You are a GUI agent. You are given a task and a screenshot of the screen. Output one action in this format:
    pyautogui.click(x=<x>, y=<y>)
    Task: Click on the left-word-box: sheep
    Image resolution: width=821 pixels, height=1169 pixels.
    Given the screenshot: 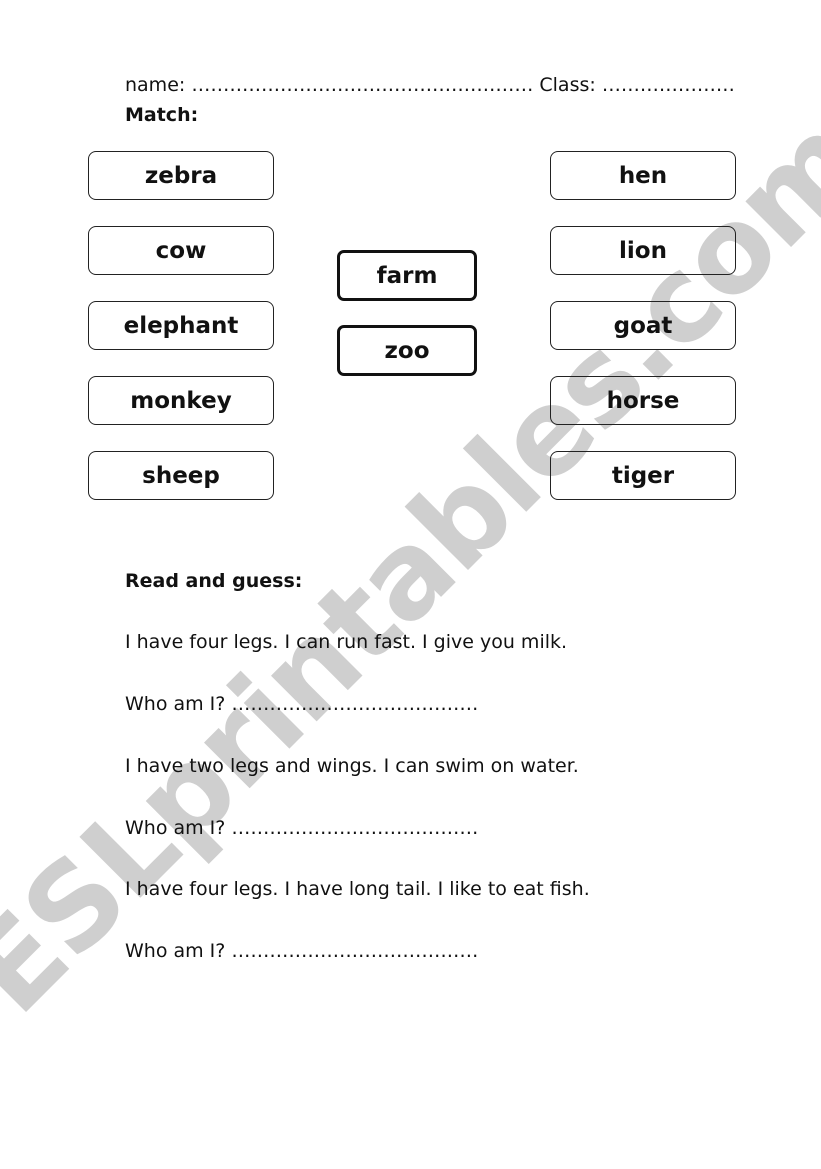 What is the action you would take?
    pyautogui.click(x=181, y=475)
    